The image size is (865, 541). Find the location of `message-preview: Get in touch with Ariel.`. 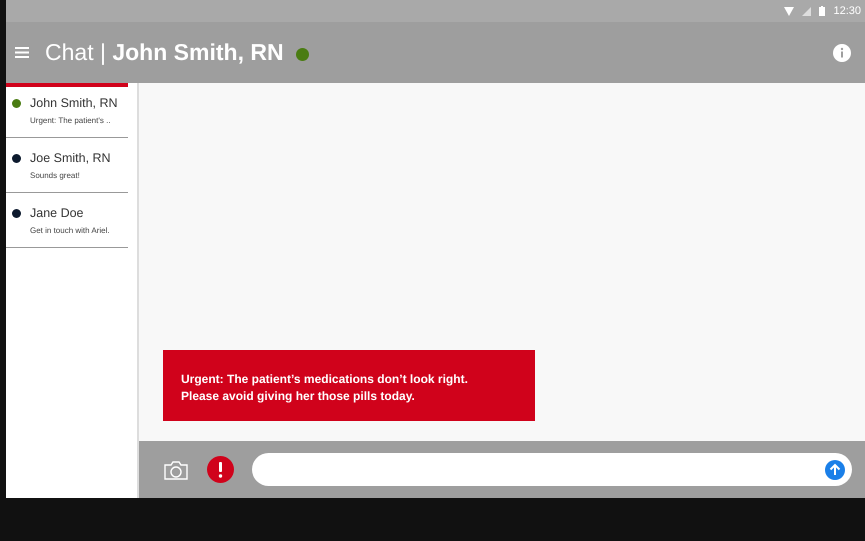

message-preview: Get in touch with Ariel. is located at coordinates (70, 230).